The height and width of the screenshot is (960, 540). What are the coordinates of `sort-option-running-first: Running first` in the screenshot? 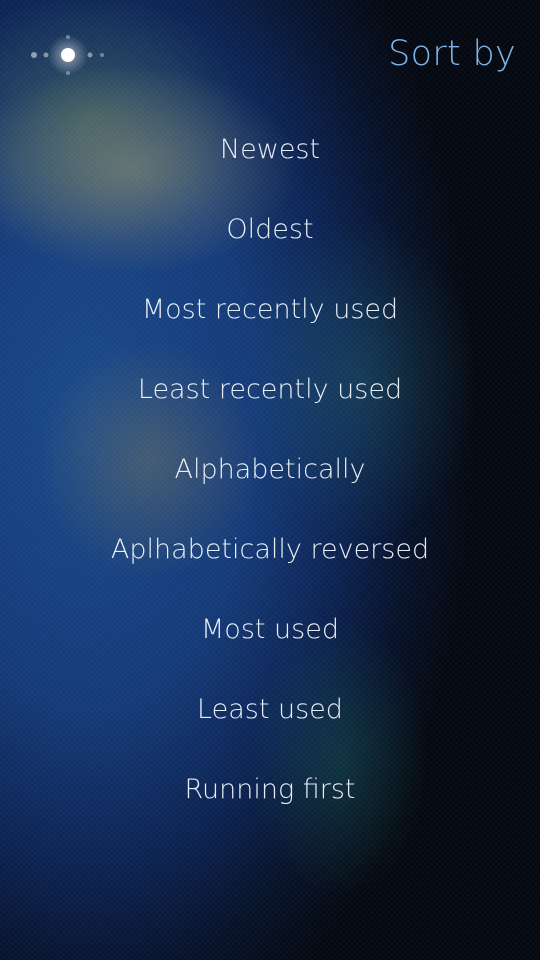 It's located at (270, 790).